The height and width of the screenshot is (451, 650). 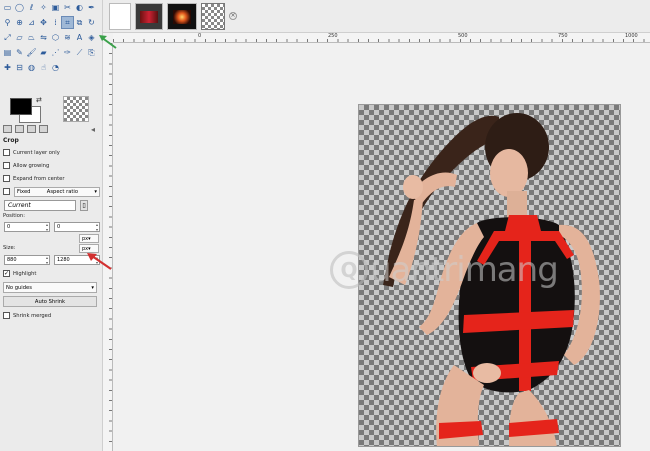 I want to click on ink-icon: ✑, so click(x=67, y=52).